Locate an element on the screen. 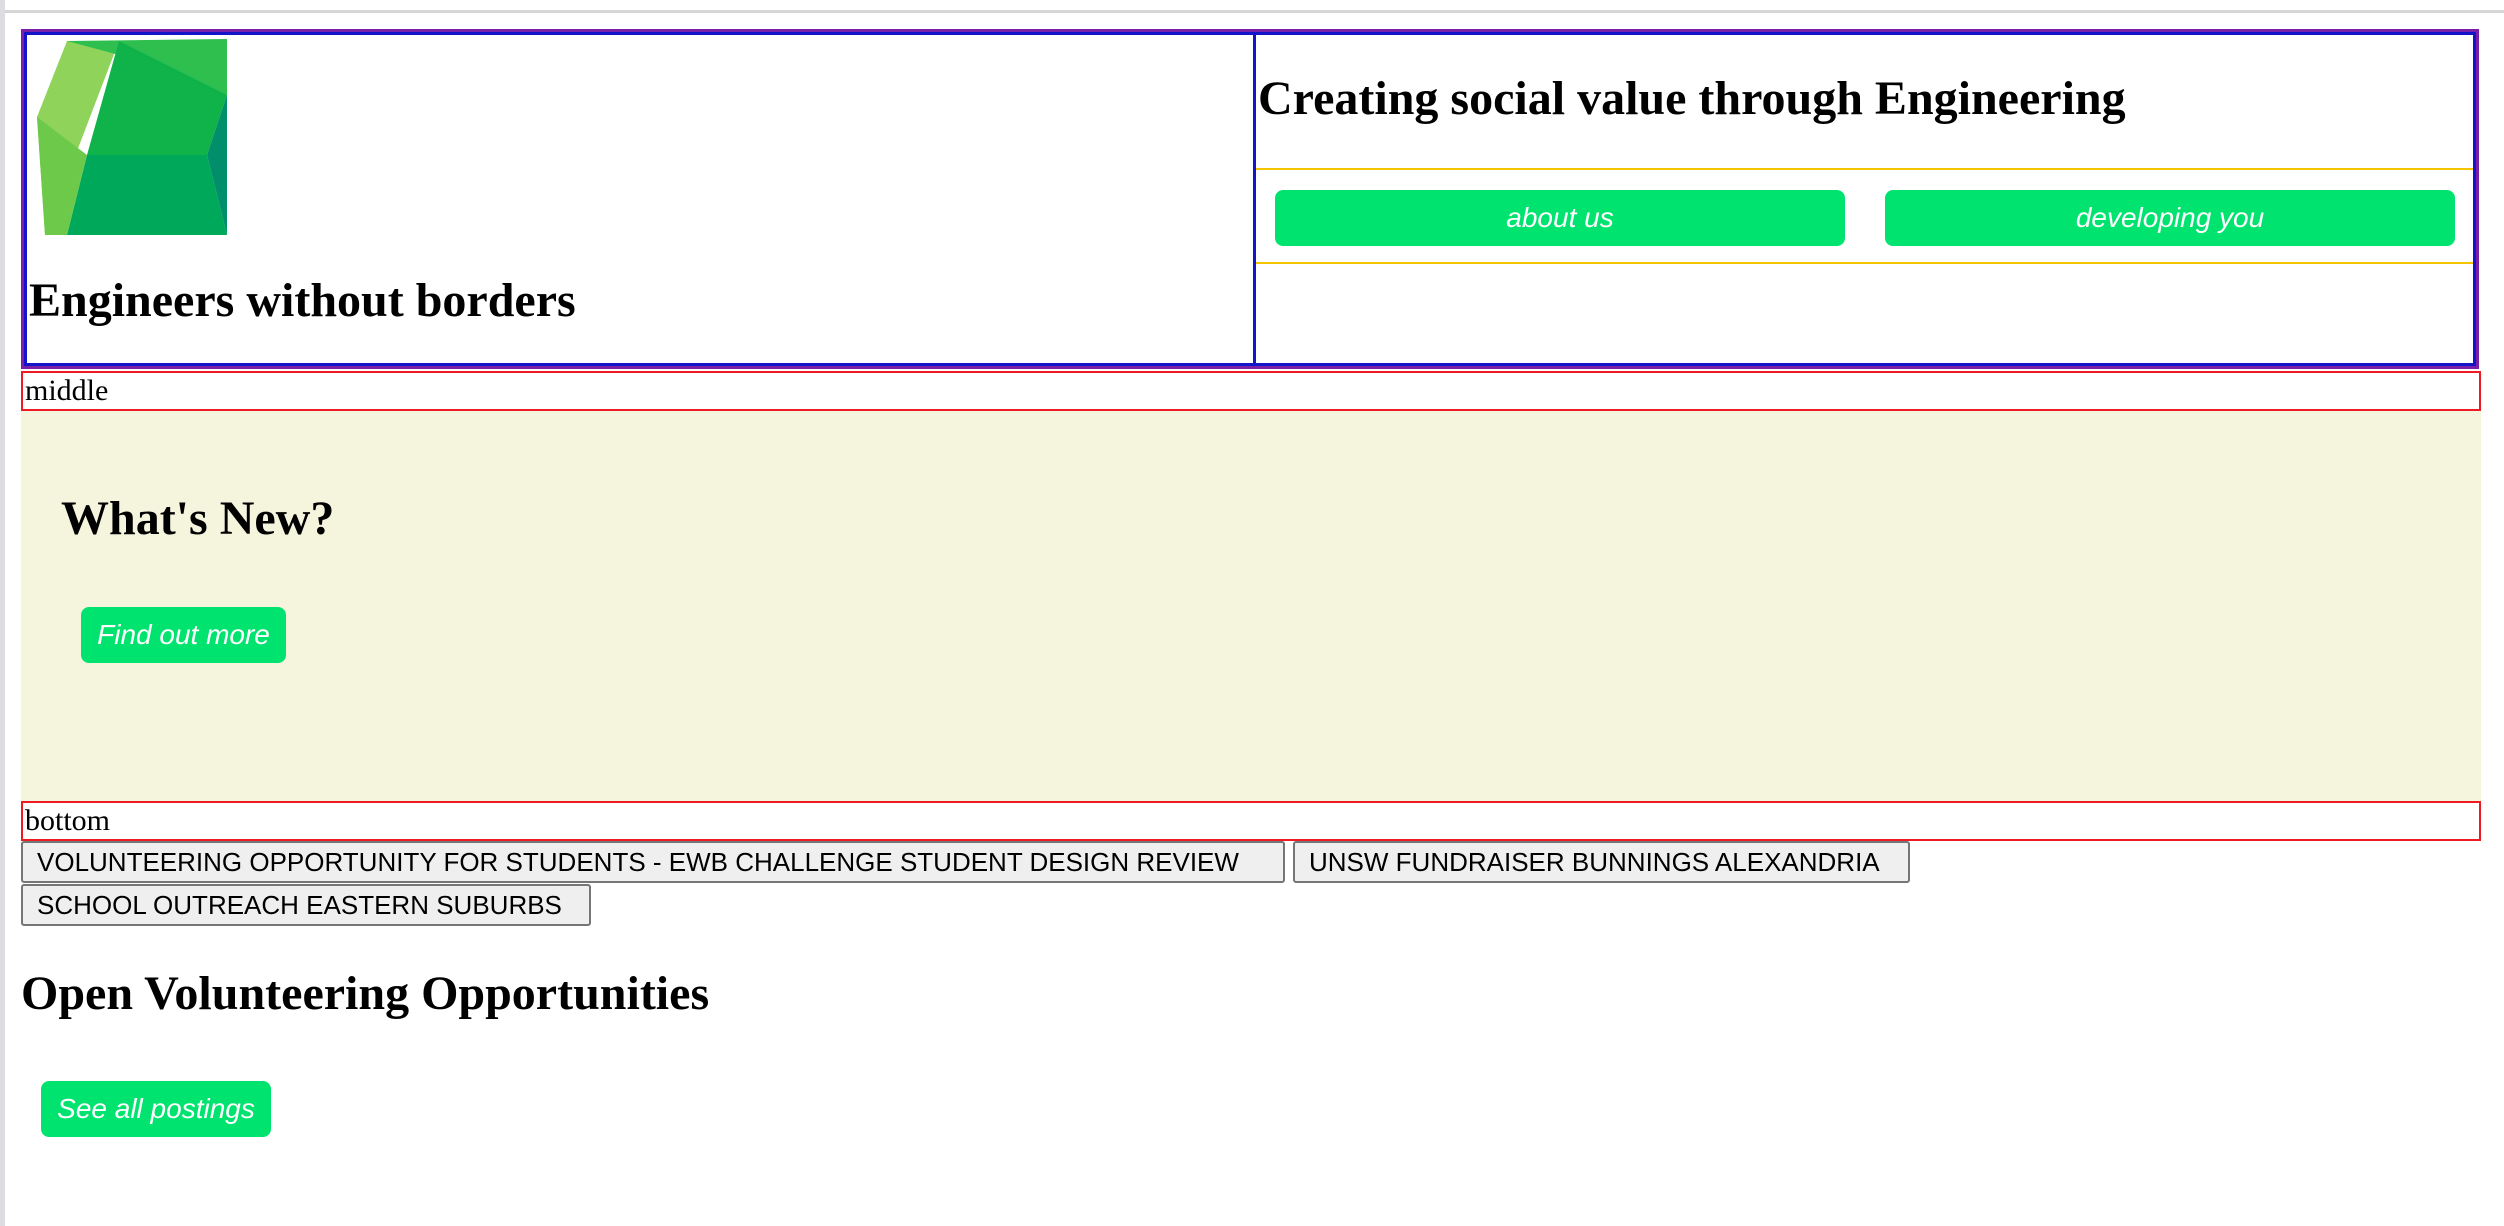 Image resolution: width=2504 pixels, height=1226 pixels. bottom-section-label: bottom is located at coordinates (1251, 821).